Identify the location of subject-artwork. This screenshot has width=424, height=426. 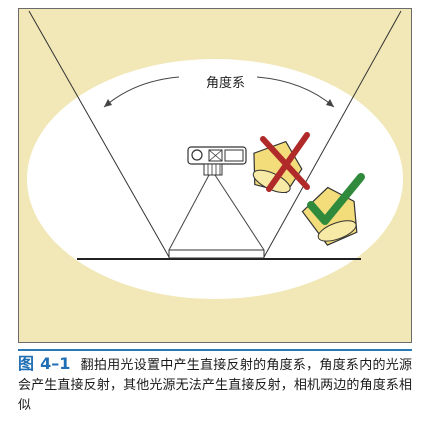
(216, 254).